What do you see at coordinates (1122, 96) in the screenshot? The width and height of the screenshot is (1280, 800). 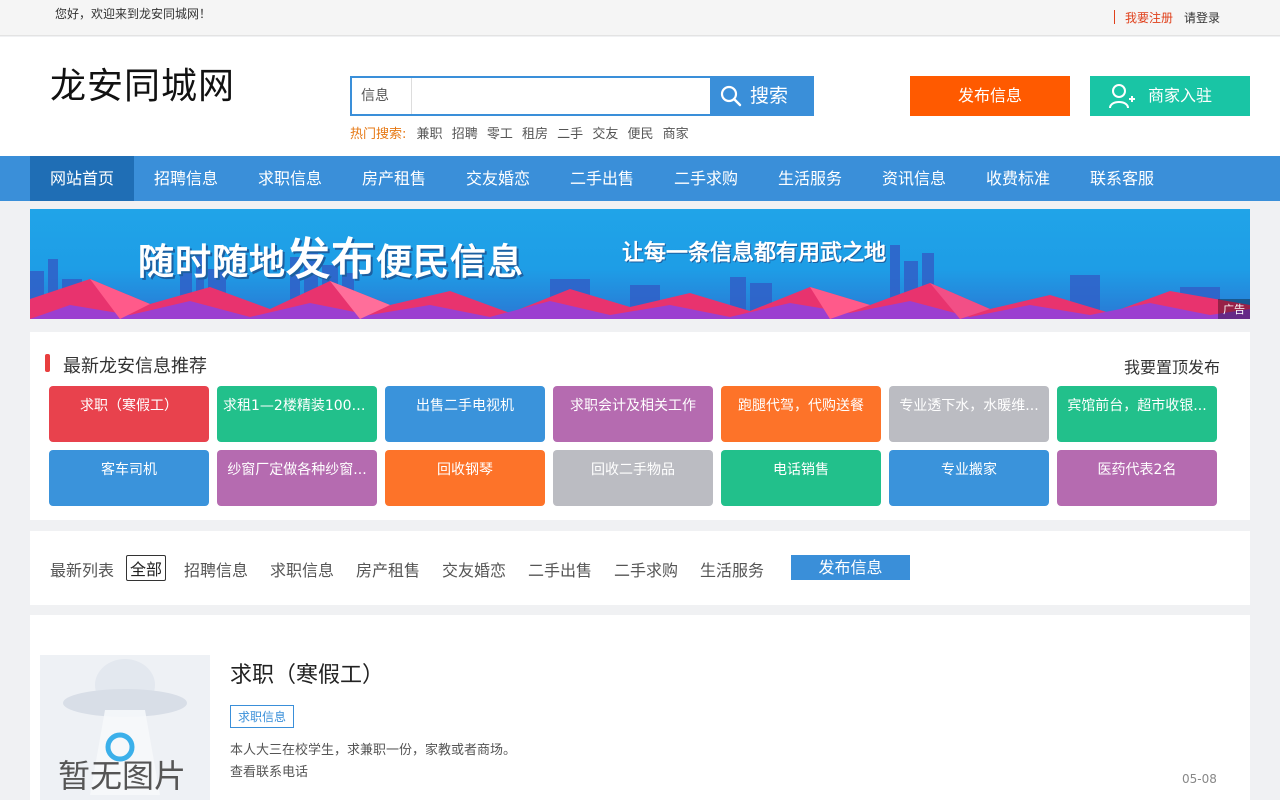 I see `add-user-icon` at bounding box center [1122, 96].